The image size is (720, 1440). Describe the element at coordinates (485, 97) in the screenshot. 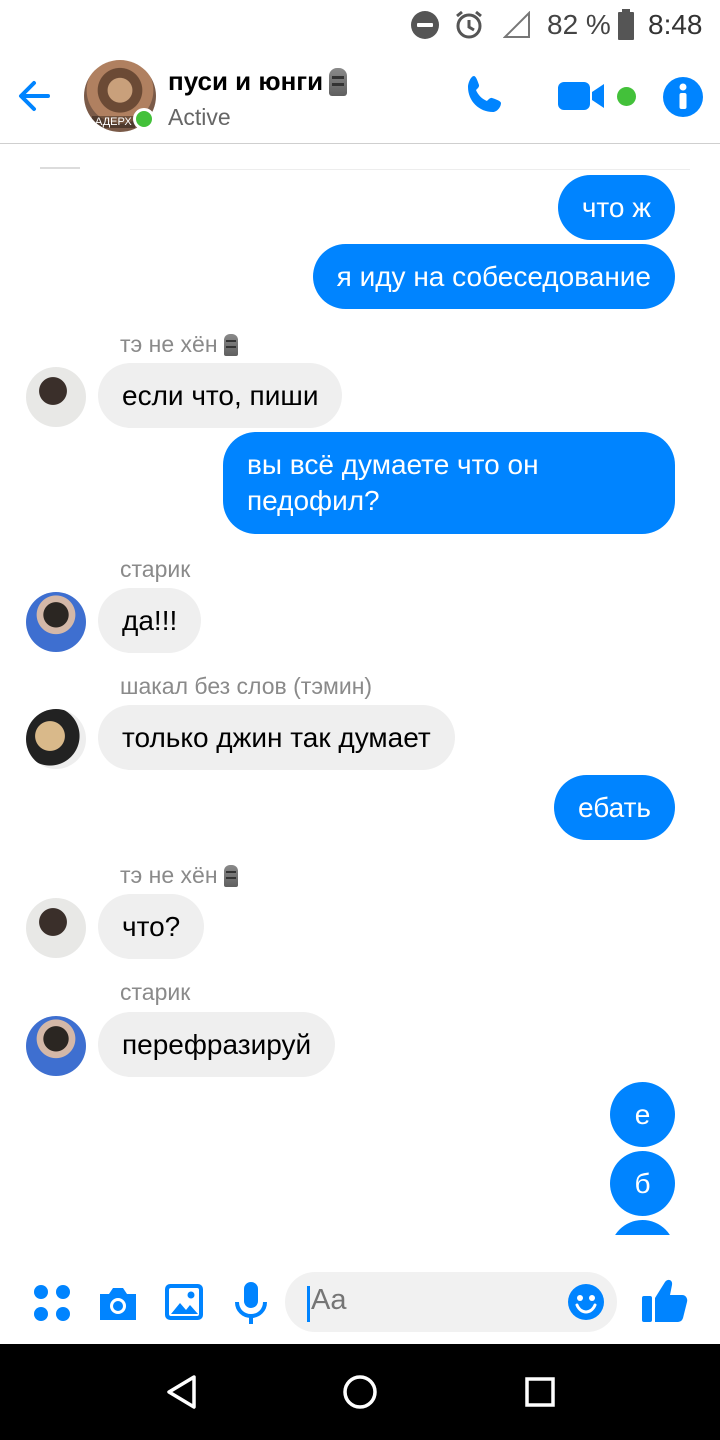

I see `phone-icon` at that location.